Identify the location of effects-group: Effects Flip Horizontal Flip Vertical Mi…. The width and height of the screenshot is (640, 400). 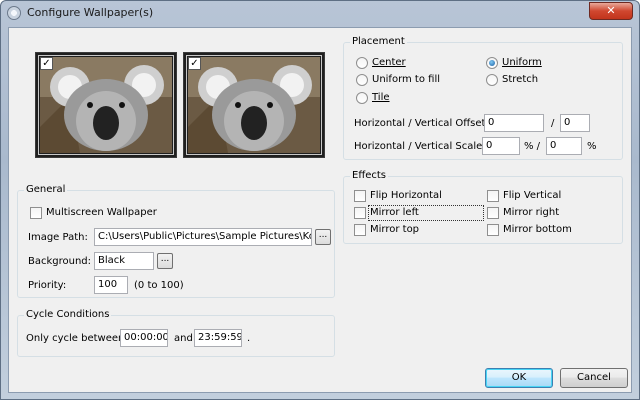
(483, 207).